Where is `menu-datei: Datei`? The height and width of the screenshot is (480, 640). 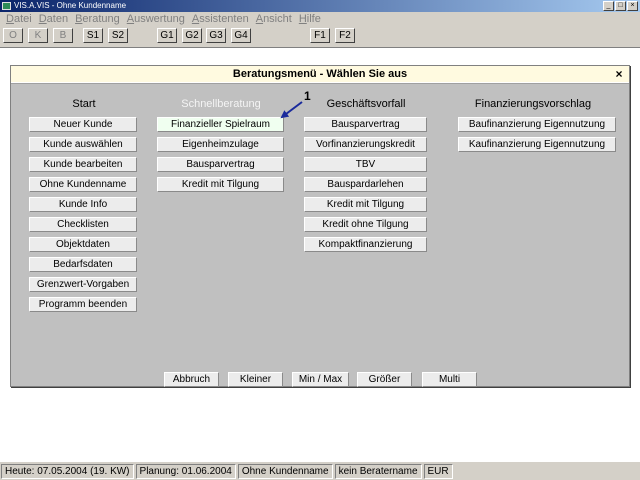 menu-datei: Datei is located at coordinates (19, 19).